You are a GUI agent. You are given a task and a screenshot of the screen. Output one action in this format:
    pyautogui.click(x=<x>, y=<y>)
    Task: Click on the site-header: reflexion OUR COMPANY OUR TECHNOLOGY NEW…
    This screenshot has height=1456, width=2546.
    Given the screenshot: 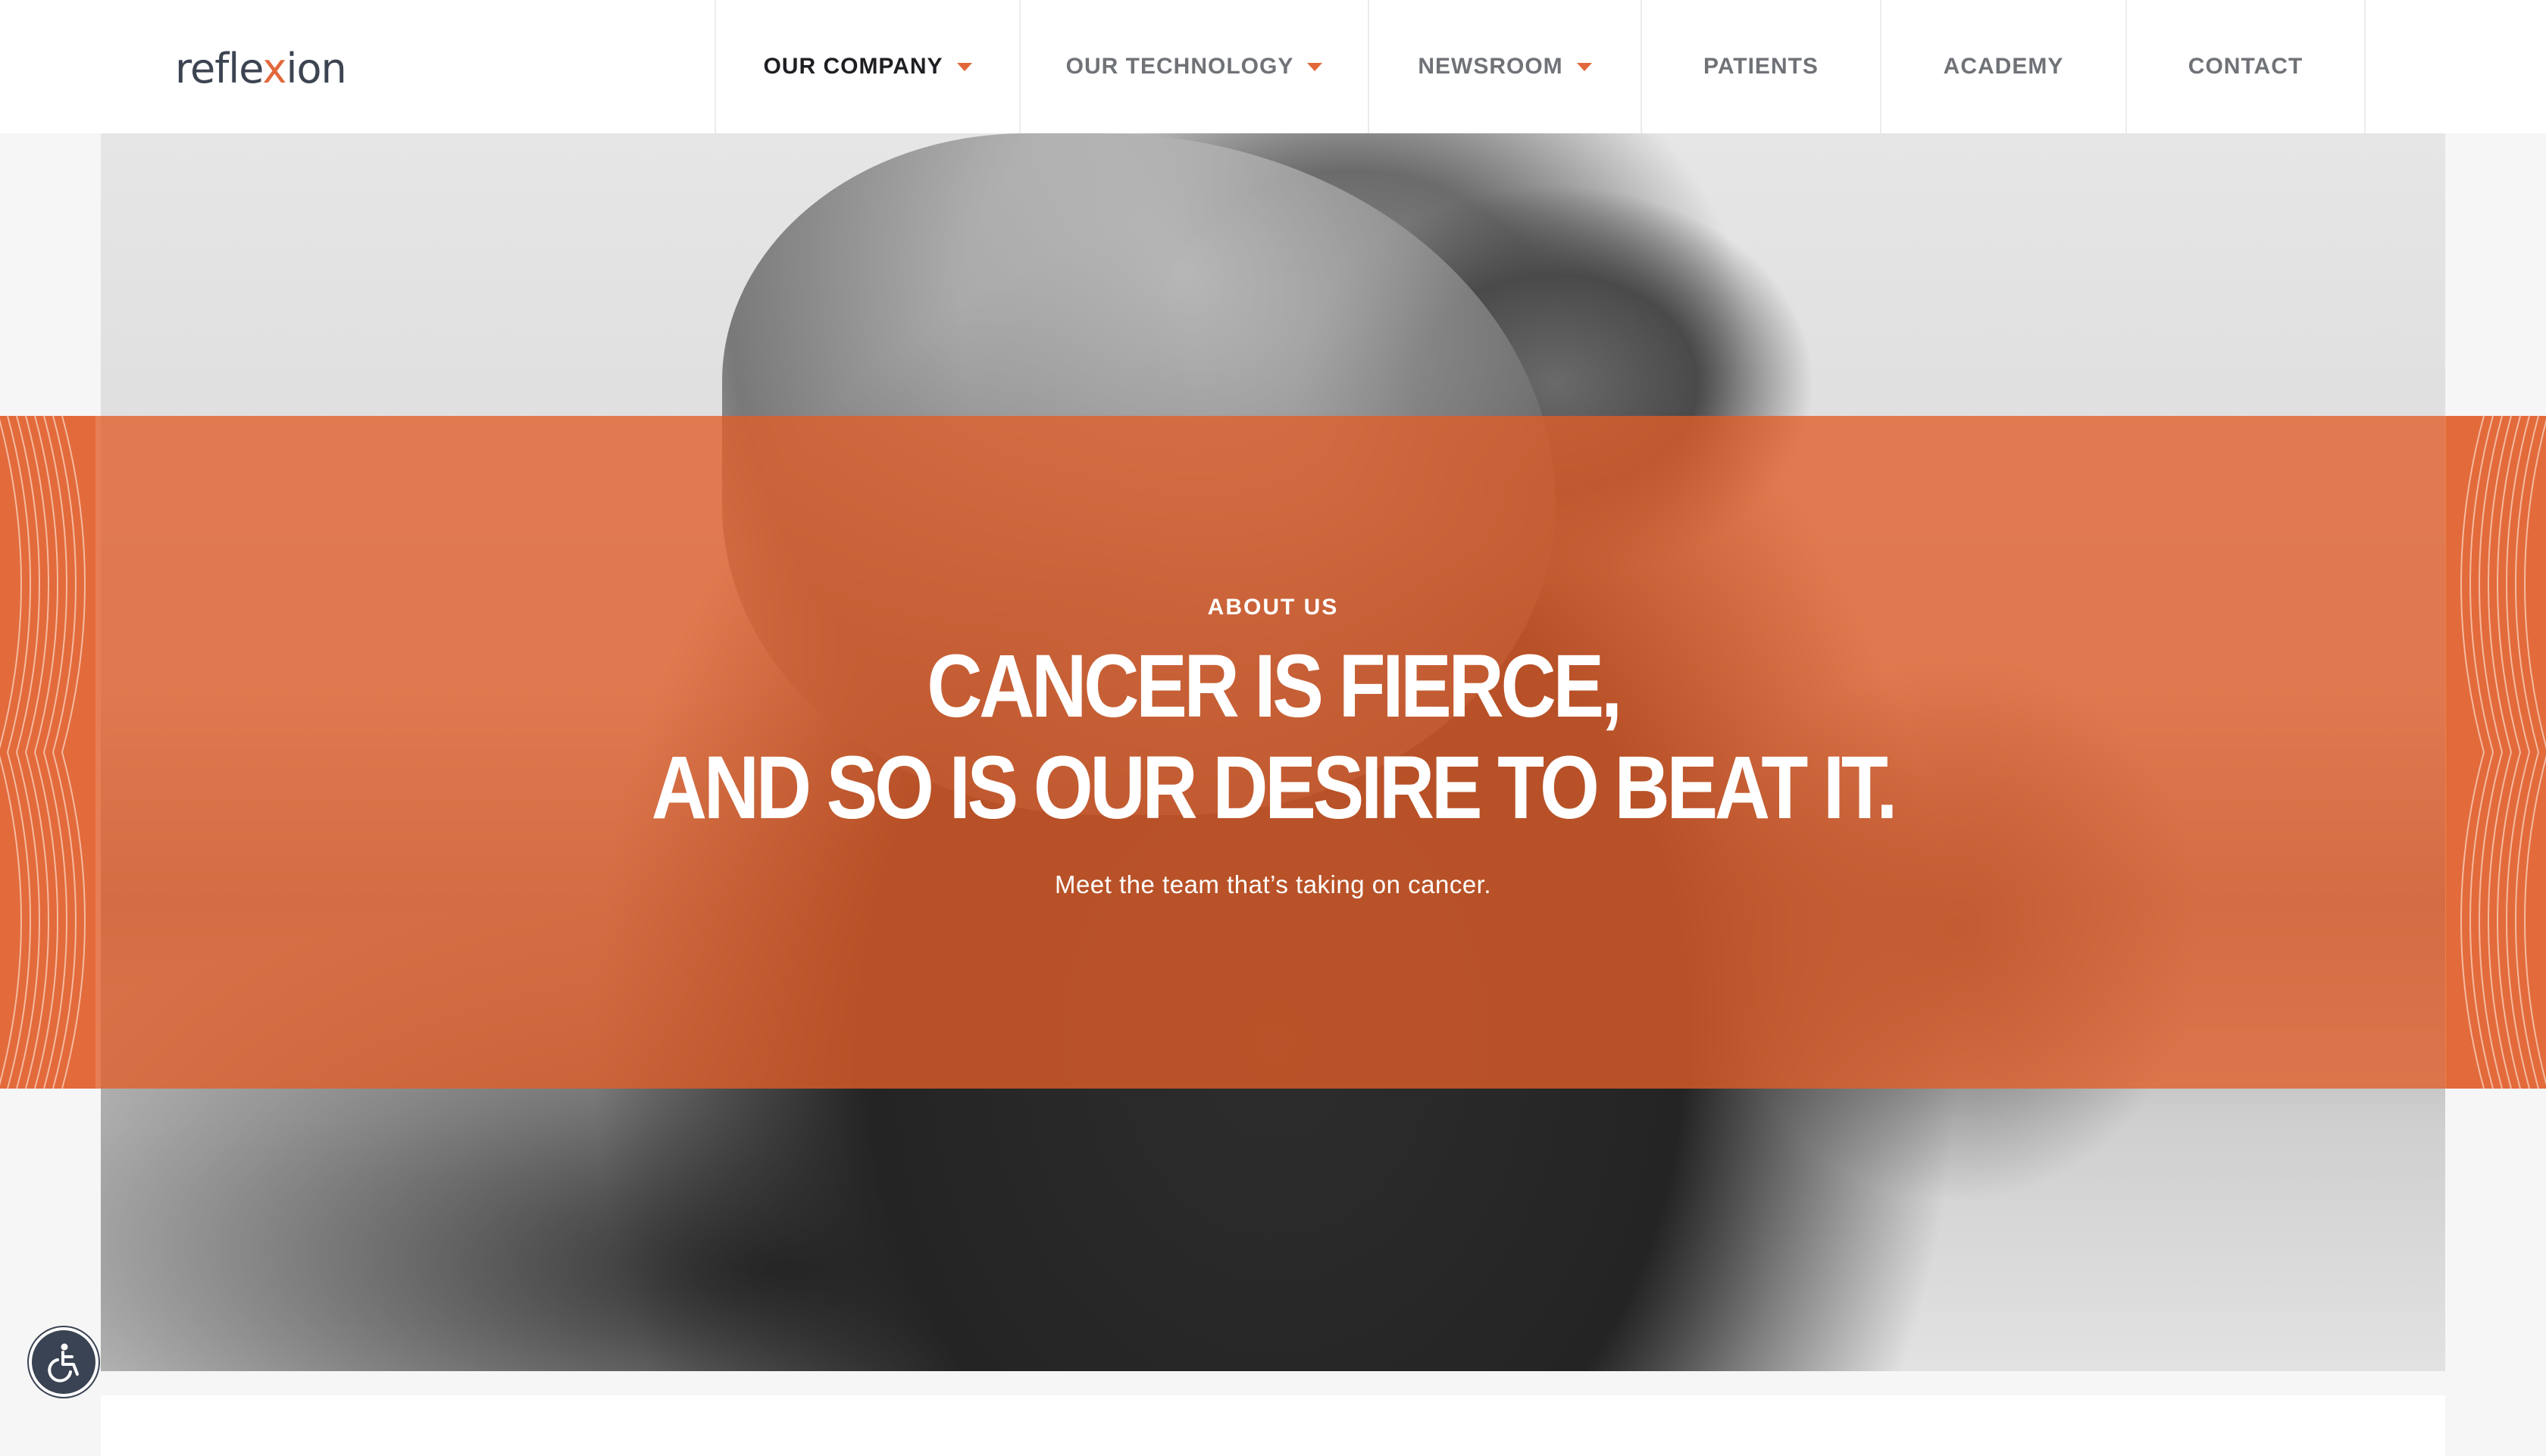 What is the action you would take?
    pyautogui.click(x=1273, y=66)
    